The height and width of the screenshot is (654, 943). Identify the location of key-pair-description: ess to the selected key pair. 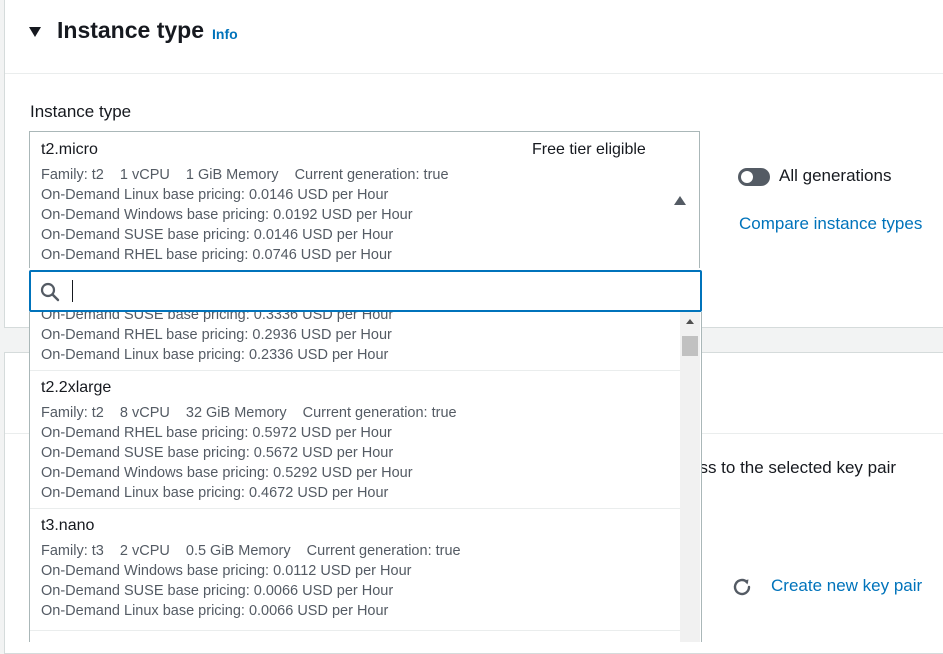
(793, 467).